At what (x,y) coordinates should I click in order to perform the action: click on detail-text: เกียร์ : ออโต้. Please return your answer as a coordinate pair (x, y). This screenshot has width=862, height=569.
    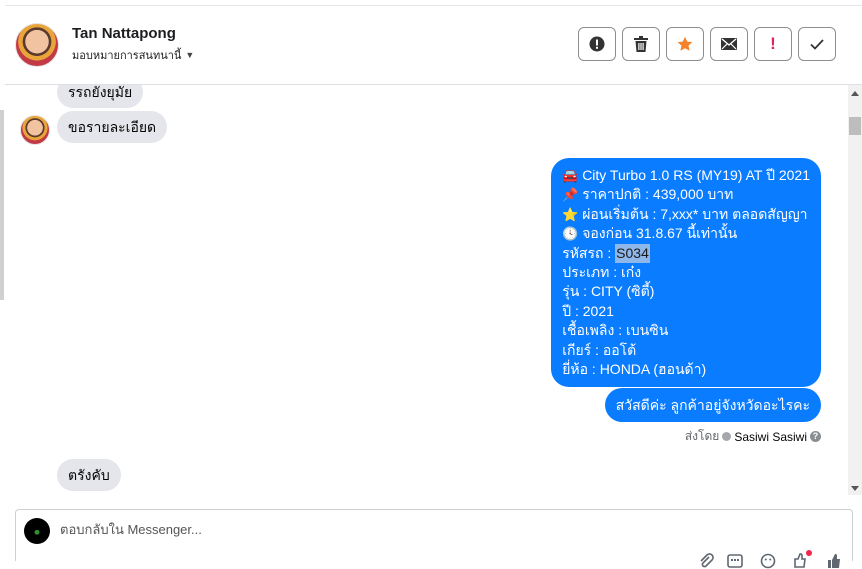
    Looking at the image, I should click on (599, 349).